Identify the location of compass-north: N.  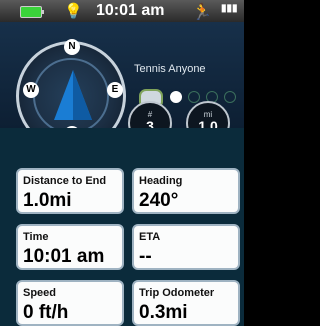
(72, 47).